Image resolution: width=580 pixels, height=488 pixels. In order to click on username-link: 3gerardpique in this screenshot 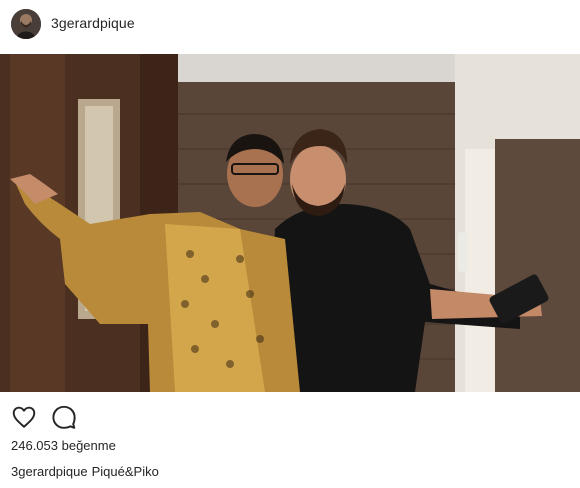, I will do `click(93, 23)`.